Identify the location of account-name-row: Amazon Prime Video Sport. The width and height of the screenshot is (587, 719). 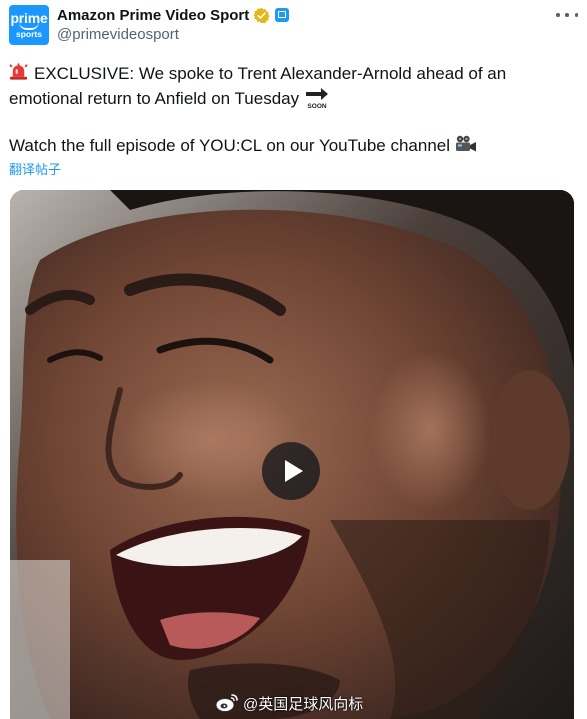
(173, 15).